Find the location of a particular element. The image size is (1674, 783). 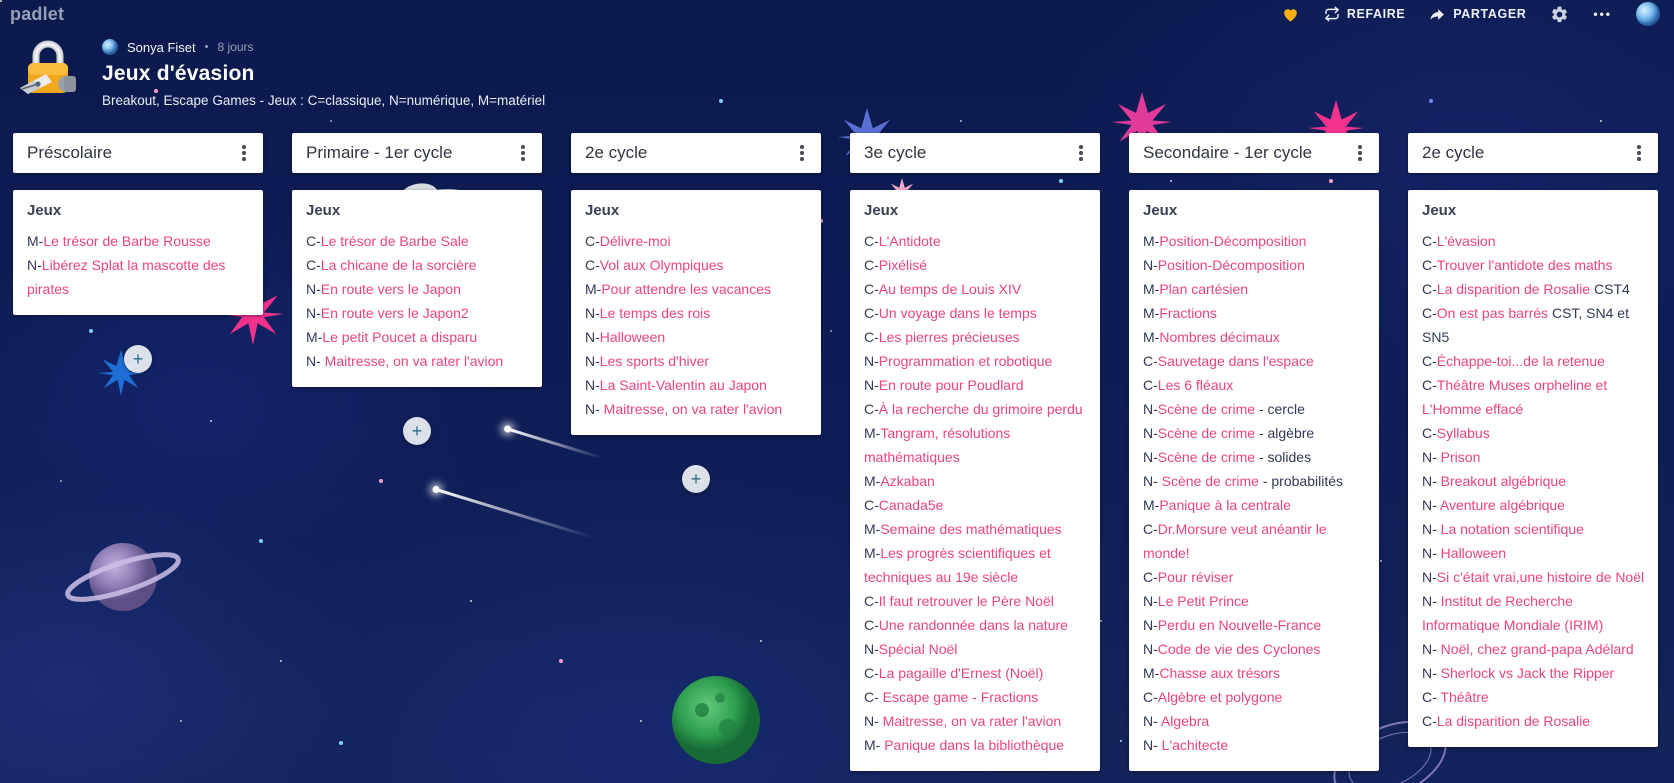

game-link: N-En route vers le Japon is located at coordinates (417, 289).